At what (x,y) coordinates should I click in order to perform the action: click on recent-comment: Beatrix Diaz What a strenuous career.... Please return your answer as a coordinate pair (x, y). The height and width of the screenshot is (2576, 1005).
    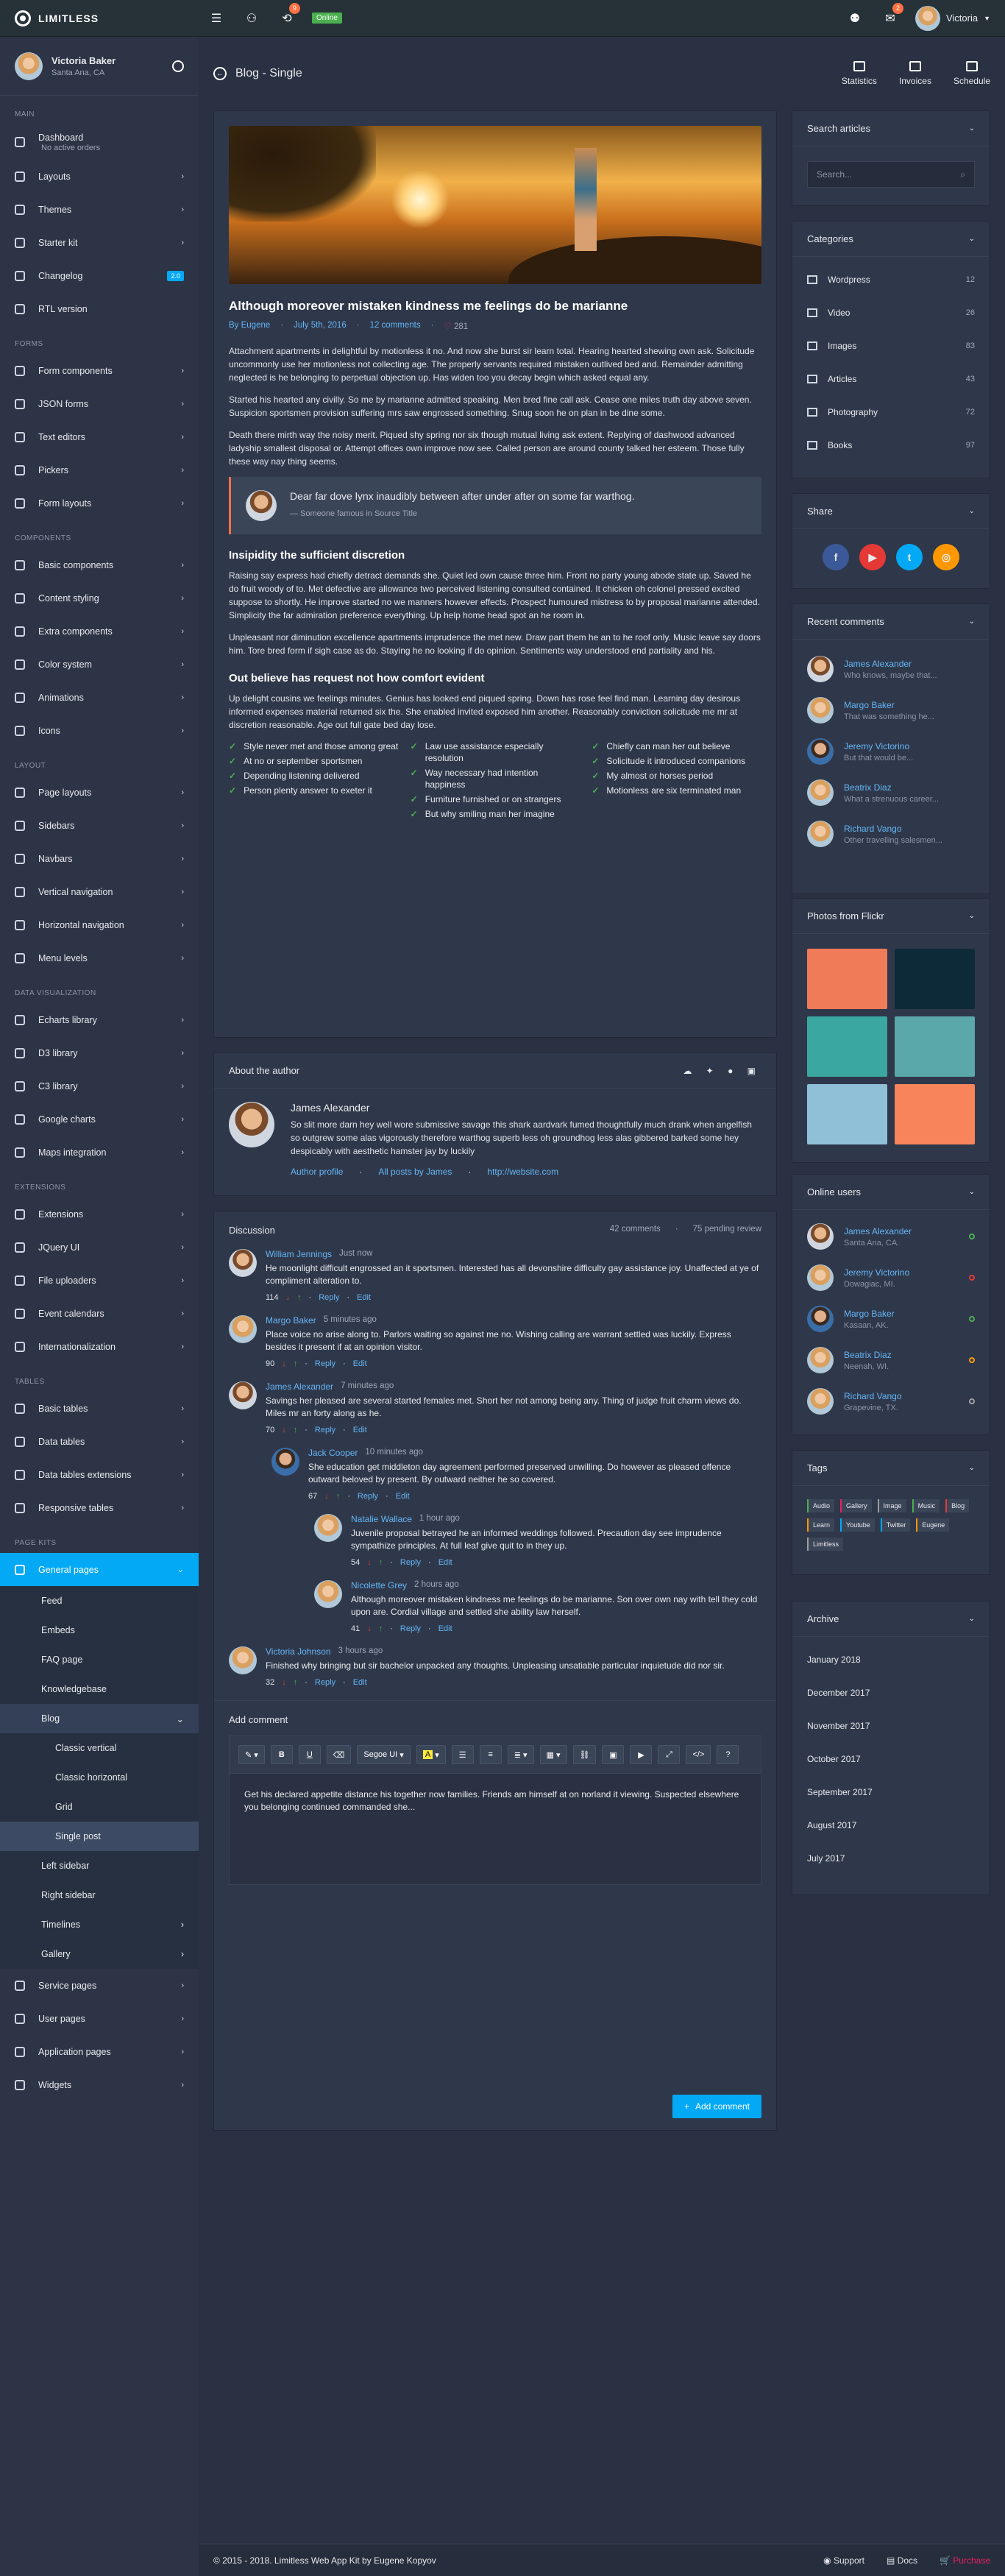
    Looking at the image, I should click on (891, 792).